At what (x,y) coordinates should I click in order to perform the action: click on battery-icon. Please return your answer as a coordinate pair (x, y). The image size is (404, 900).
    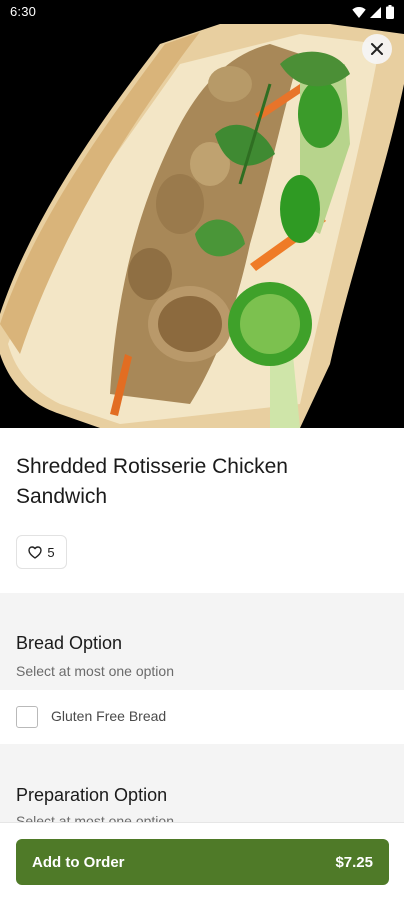
    Looking at the image, I should click on (390, 12).